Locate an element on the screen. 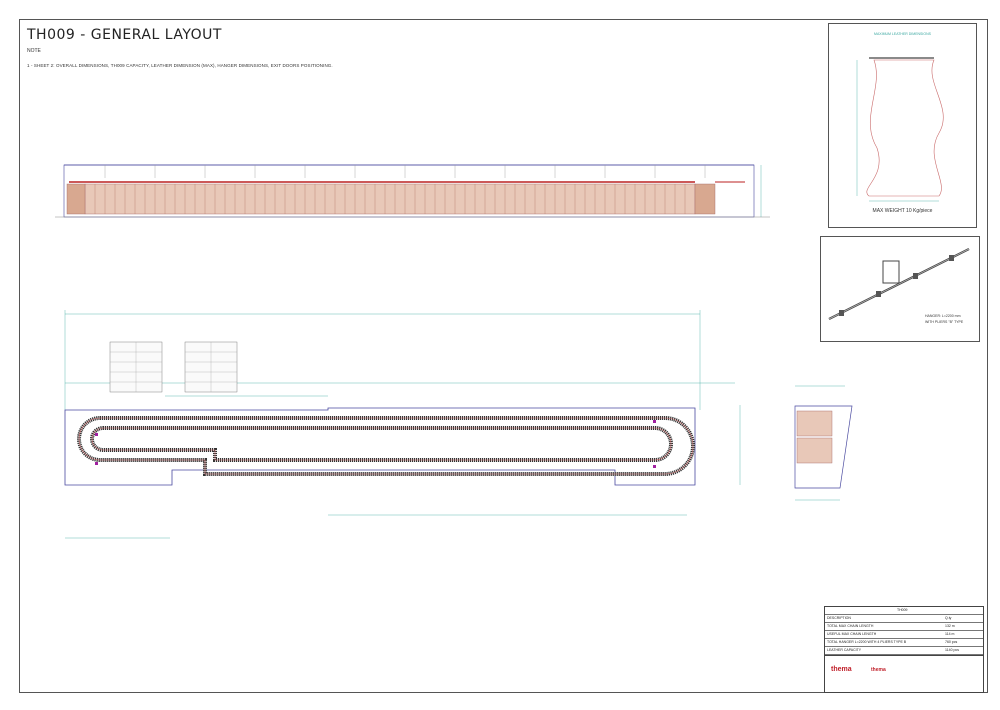  section-view is located at coordinates (823, 443).